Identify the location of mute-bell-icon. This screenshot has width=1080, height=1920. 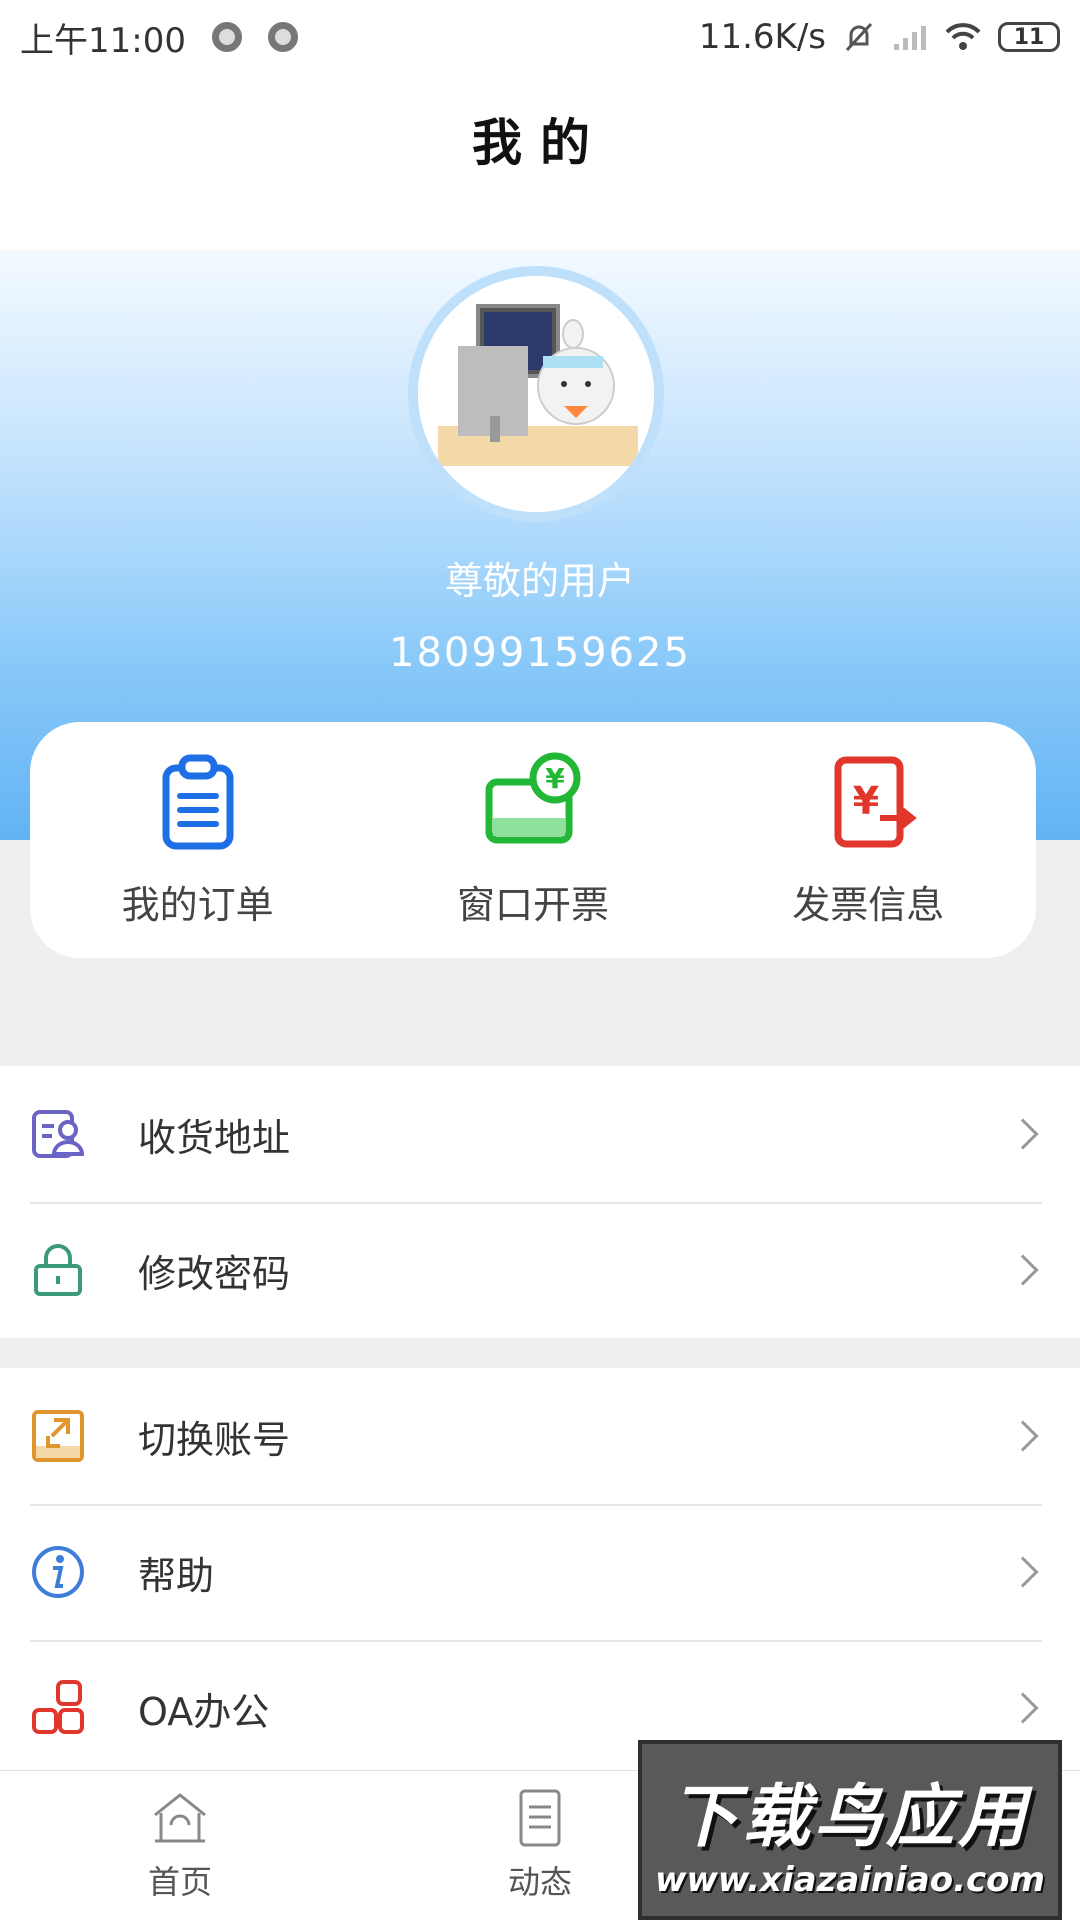
(859, 37).